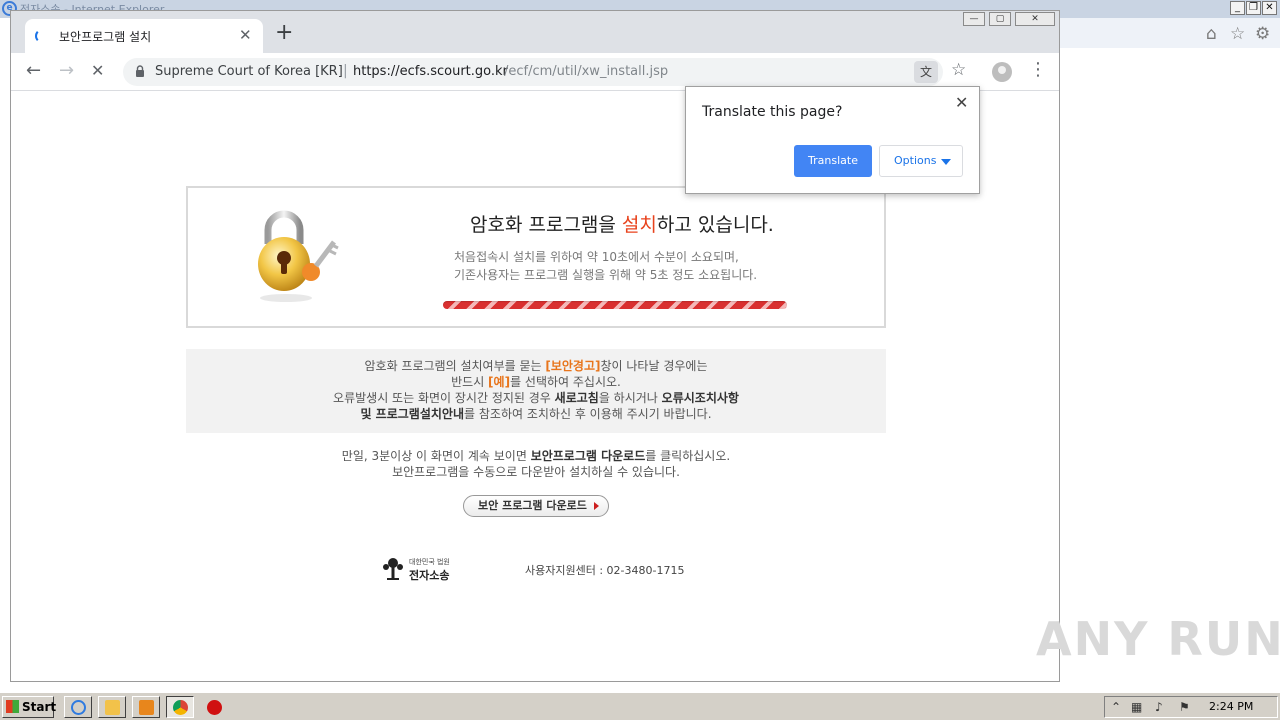  What do you see at coordinates (833, 161) in the screenshot?
I see `translate-button: Translate` at bounding box center [833, 161].